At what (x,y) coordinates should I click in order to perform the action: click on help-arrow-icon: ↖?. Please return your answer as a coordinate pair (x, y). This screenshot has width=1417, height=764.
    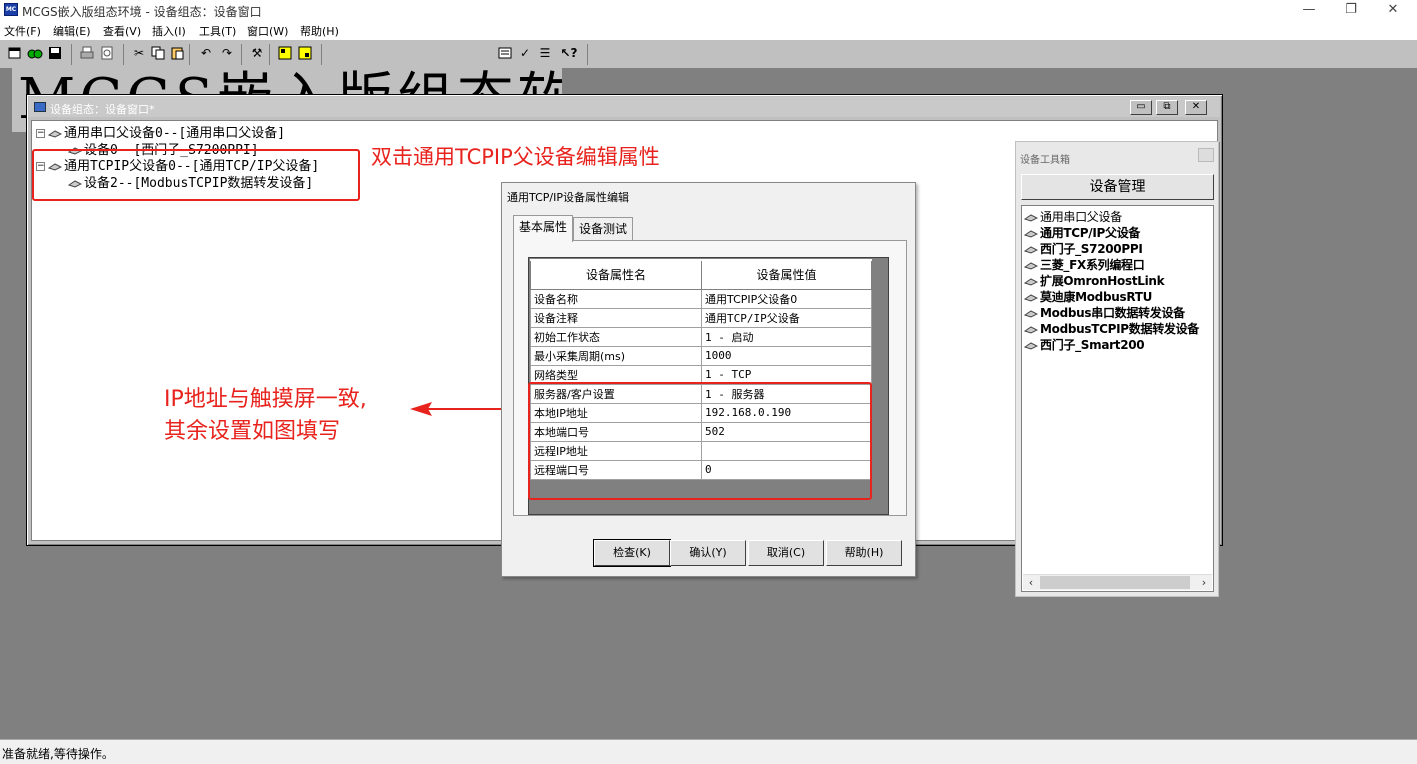
    Looking at the image, I should click on (569, 53).